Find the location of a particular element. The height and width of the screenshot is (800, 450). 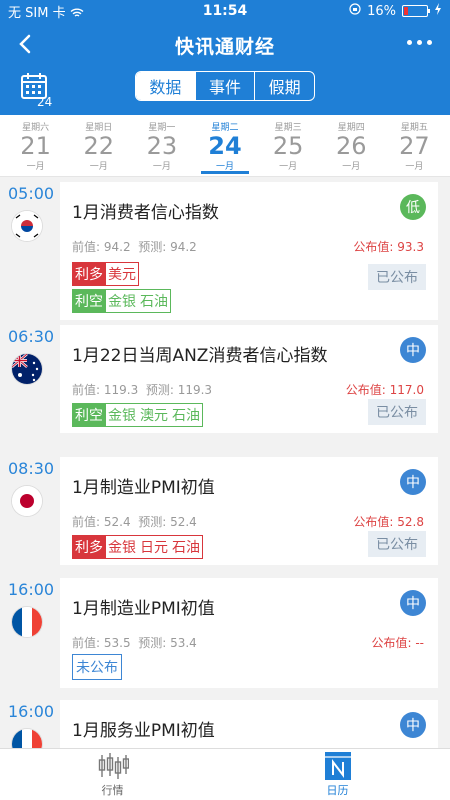

australia-flag-icon is located at coordinates (27, 369).